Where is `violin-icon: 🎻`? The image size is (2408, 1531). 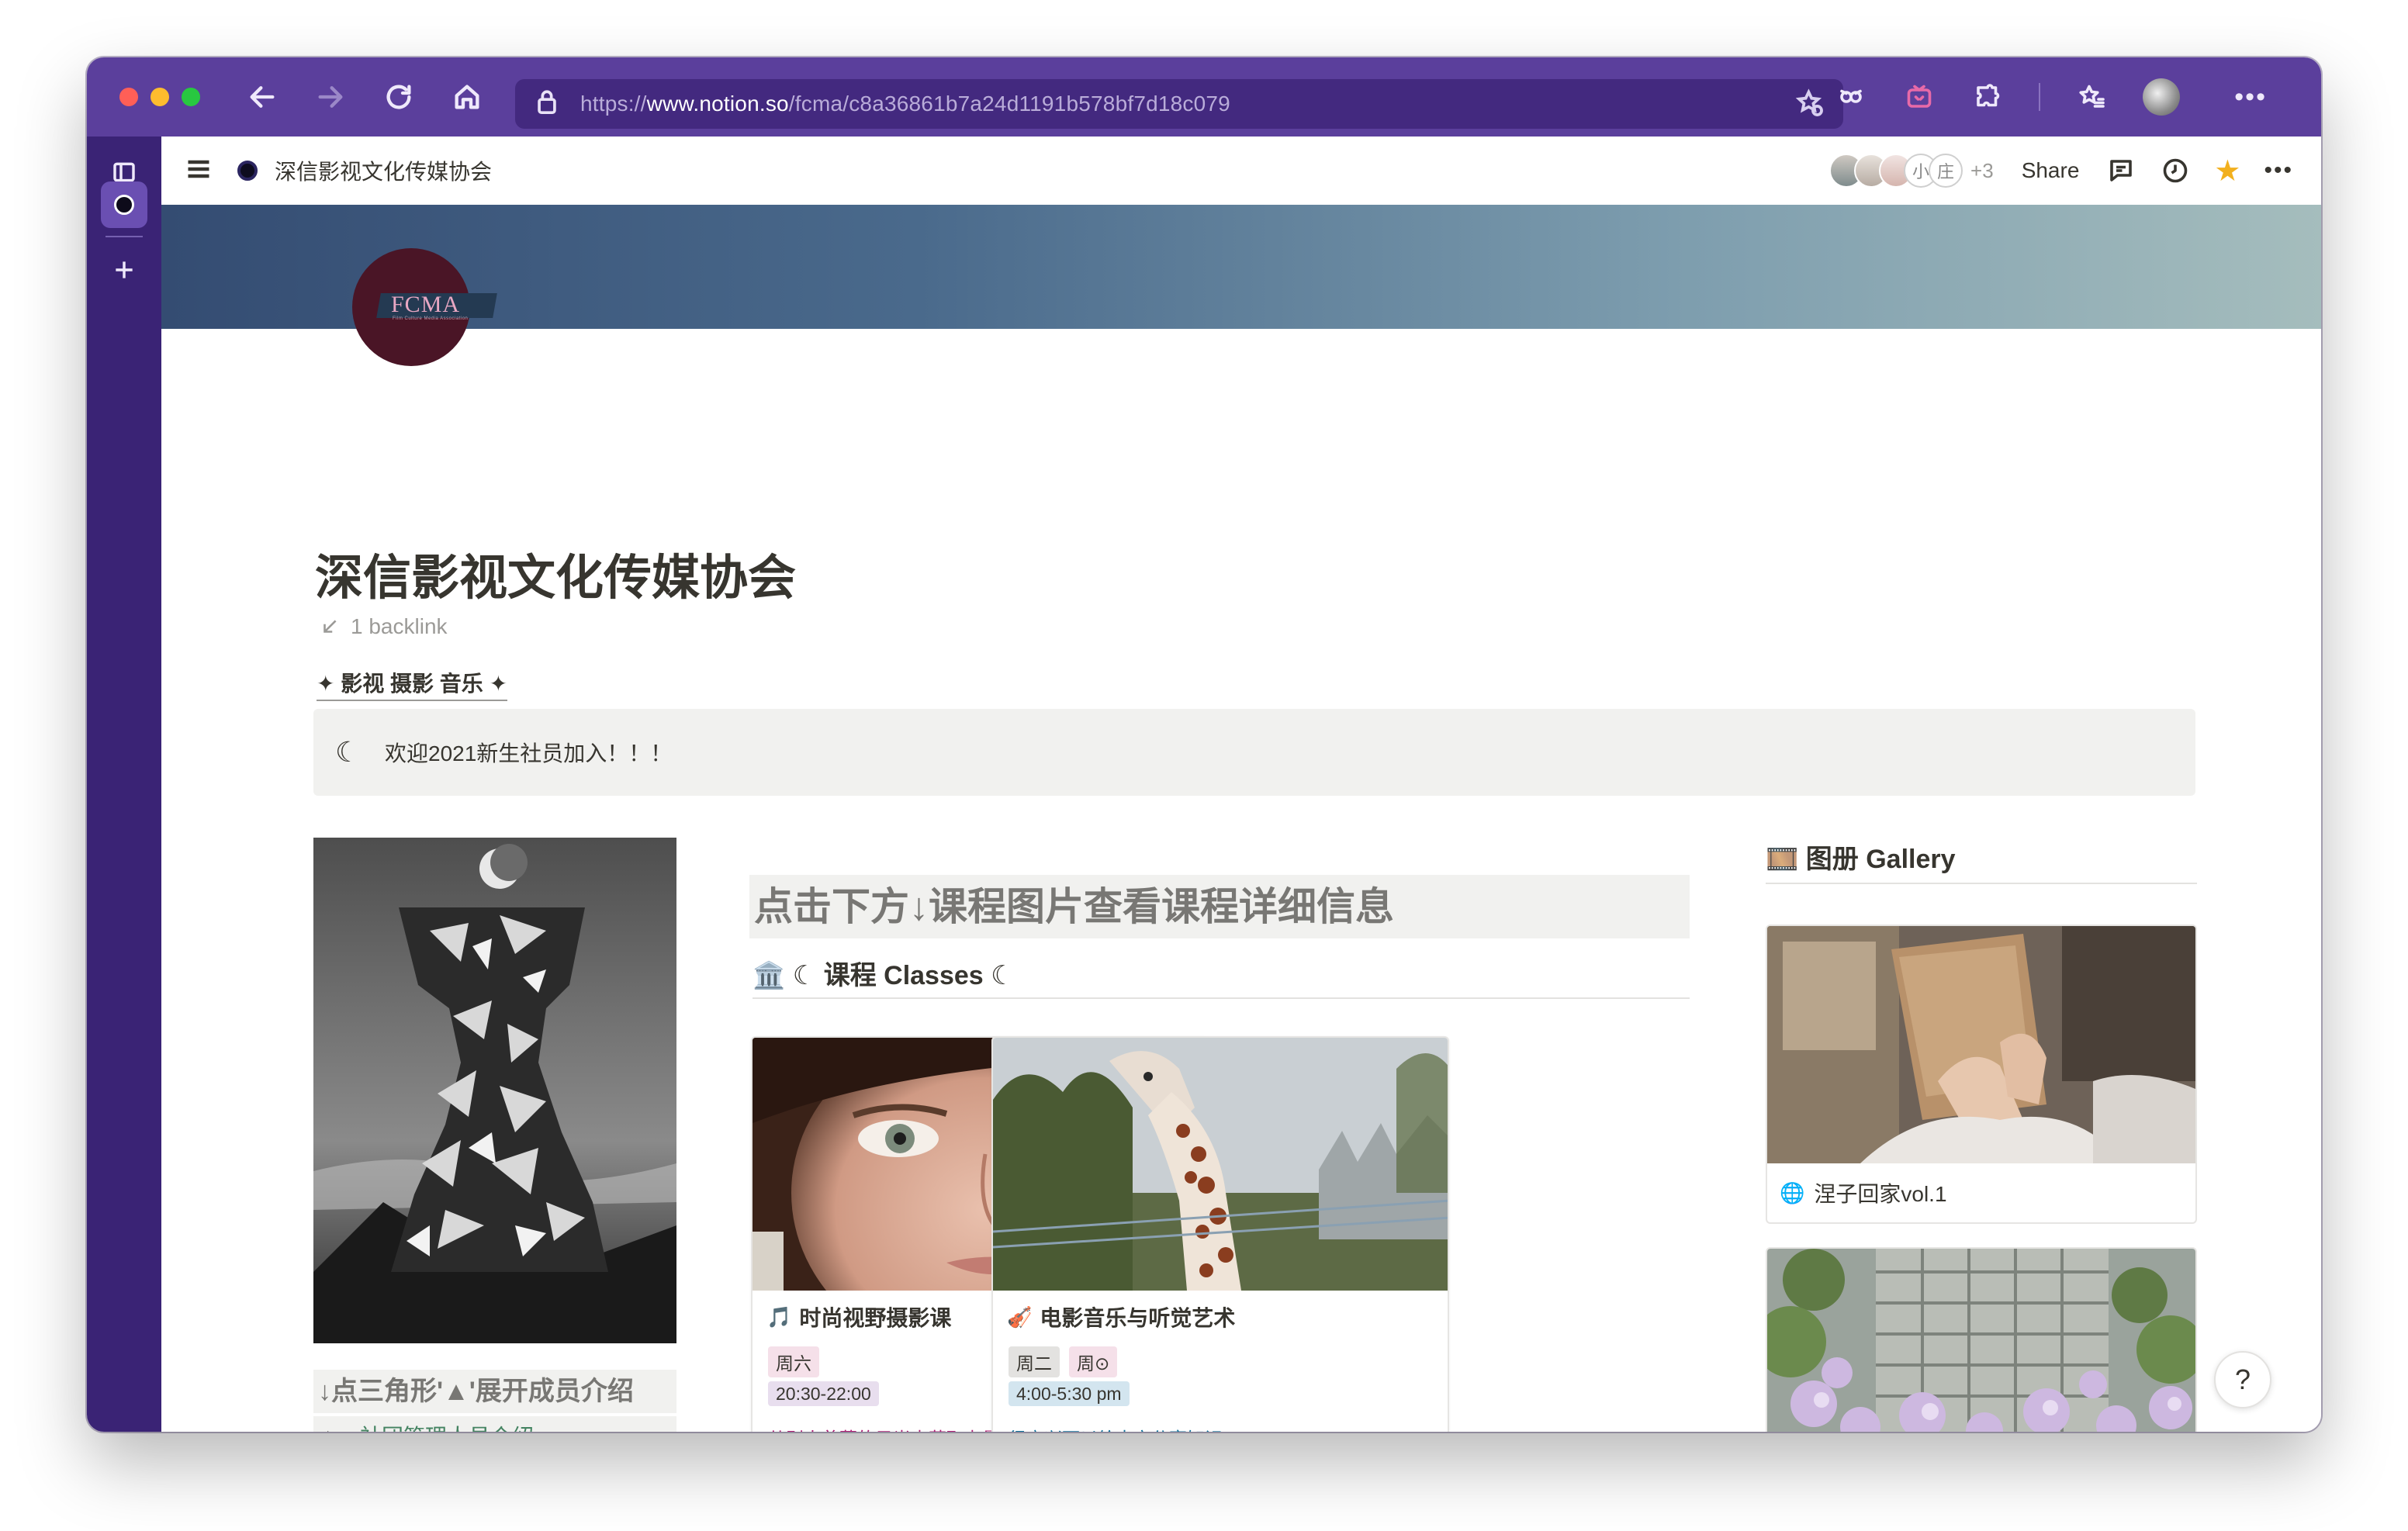
violin-icon: 🎻 is located at coordinates (1020, 1317).